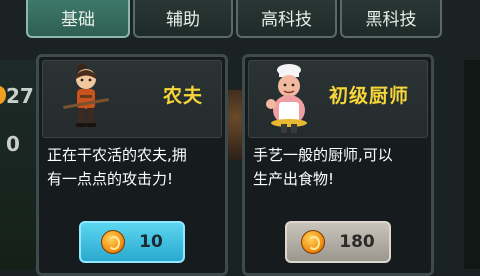  I want to click on tab-assist: 辅助, so click(183, 19).